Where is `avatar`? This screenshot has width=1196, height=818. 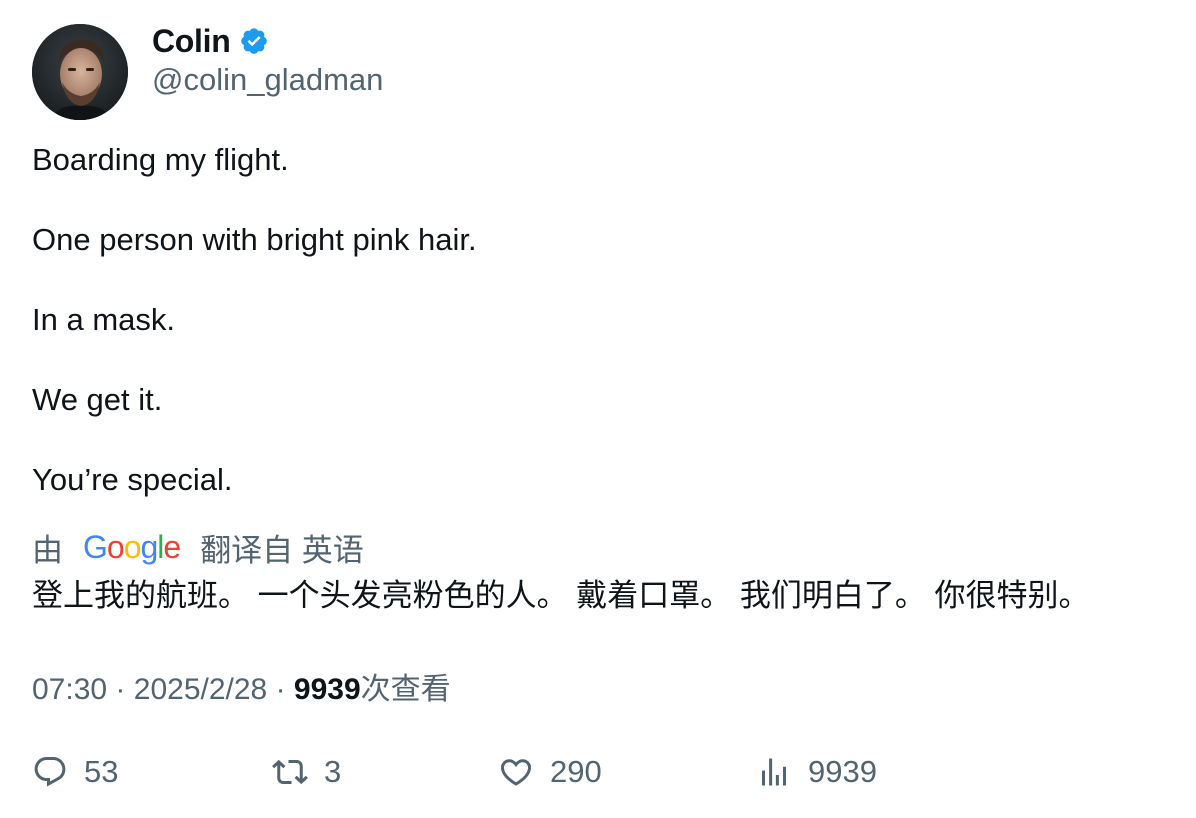 avatar is located at coordinates (80, 72).